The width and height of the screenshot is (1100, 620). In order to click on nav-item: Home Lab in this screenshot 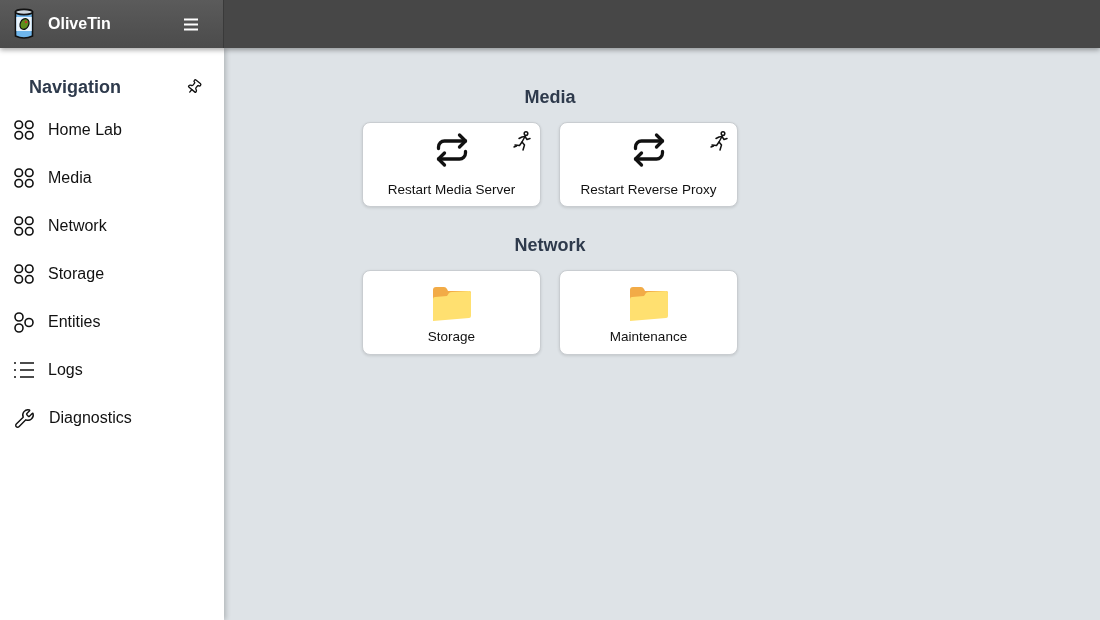, I will do `click(112, 130)`.